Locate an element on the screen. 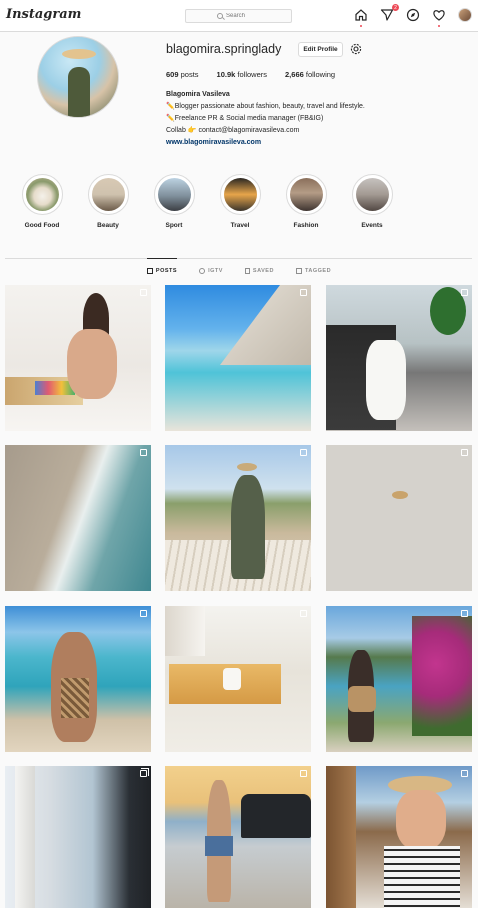 The image size is (478, 908). bookmark-icon is located at coordinates (247, 271).